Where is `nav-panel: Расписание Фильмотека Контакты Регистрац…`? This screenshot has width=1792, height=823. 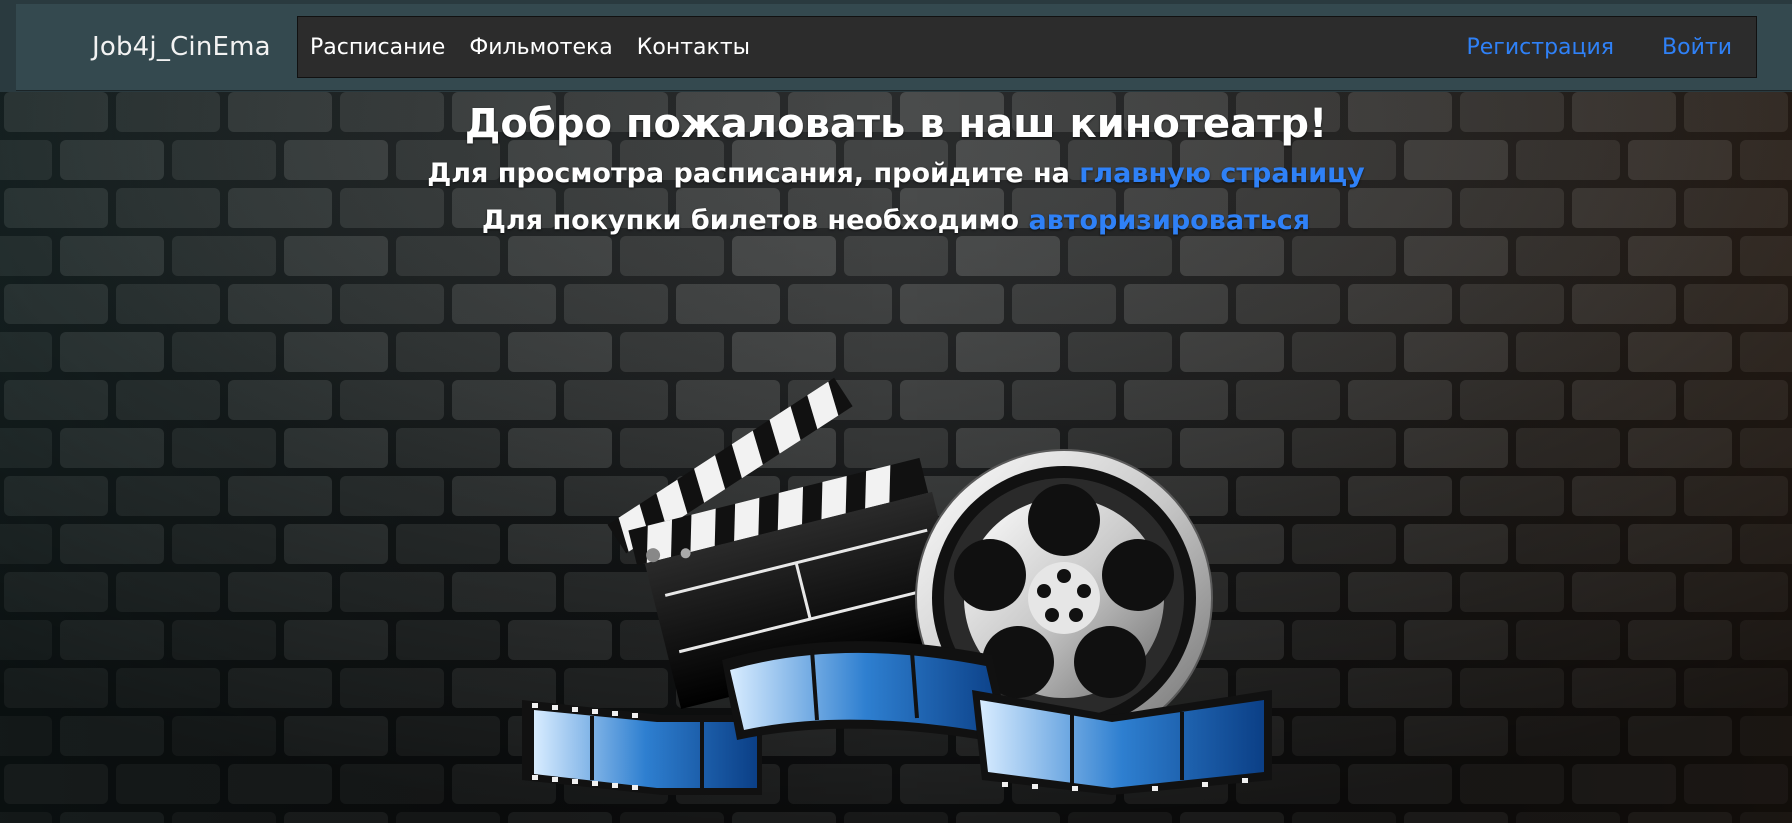
nav-panel: Расписание Фильмотека Контакты Регистрац… is located at coordinates (1027, 47).